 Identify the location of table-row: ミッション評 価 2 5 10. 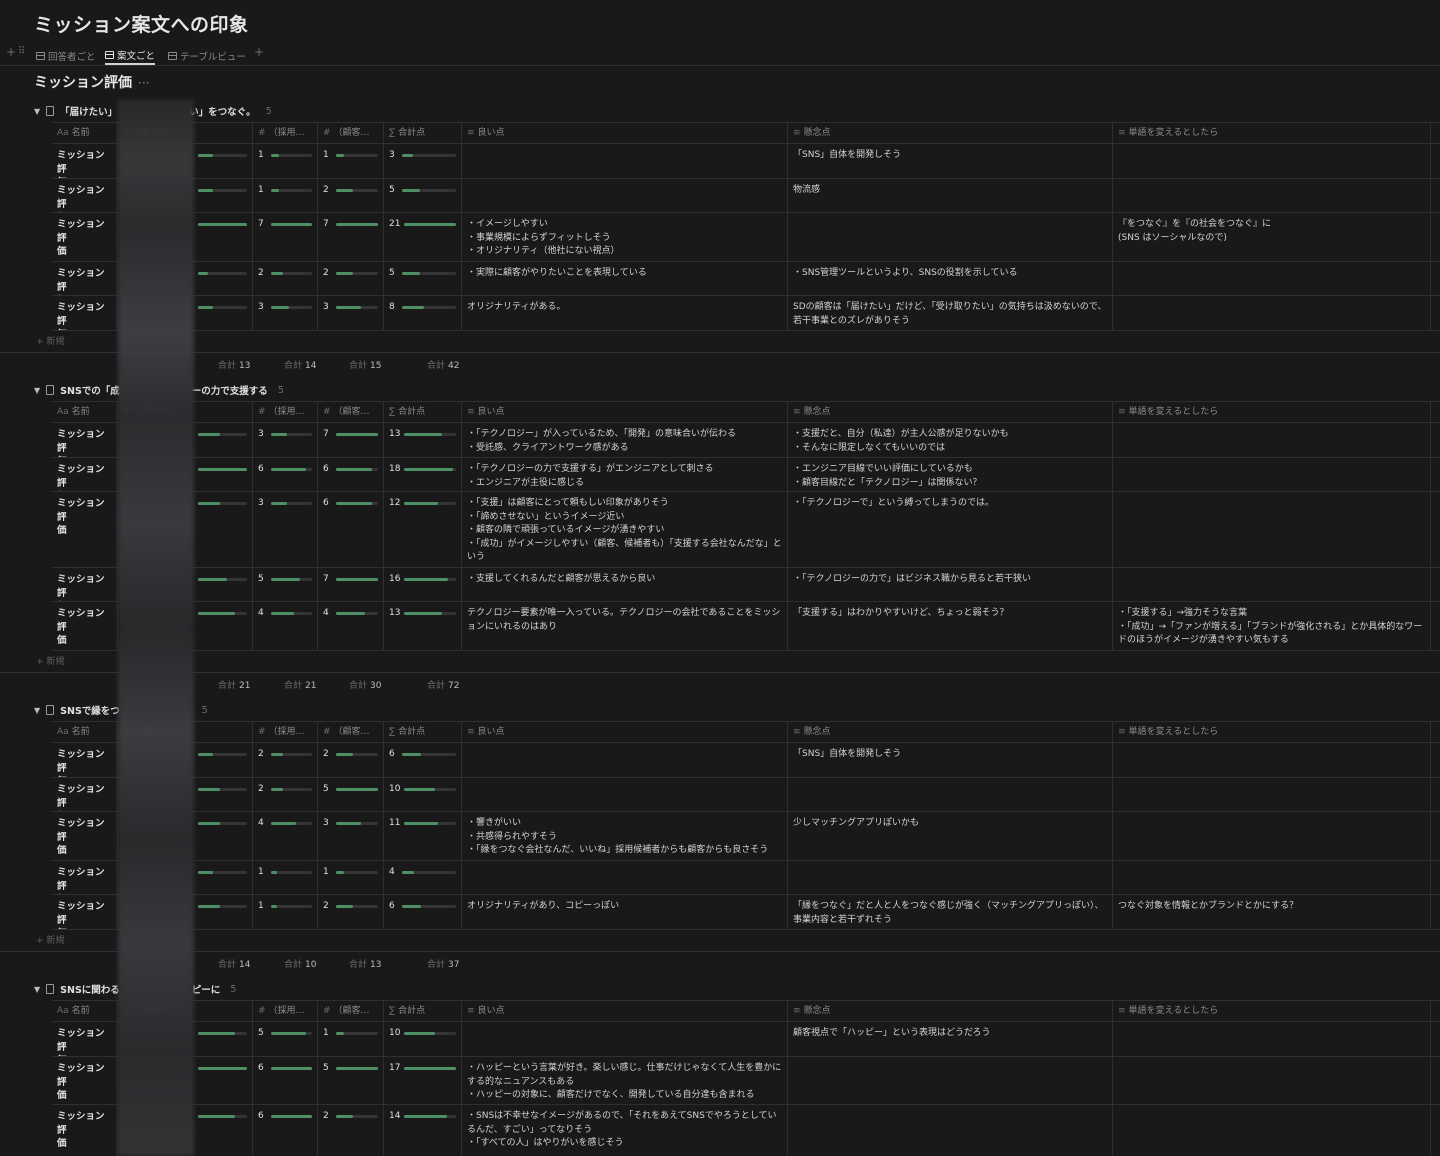
(746, 795).